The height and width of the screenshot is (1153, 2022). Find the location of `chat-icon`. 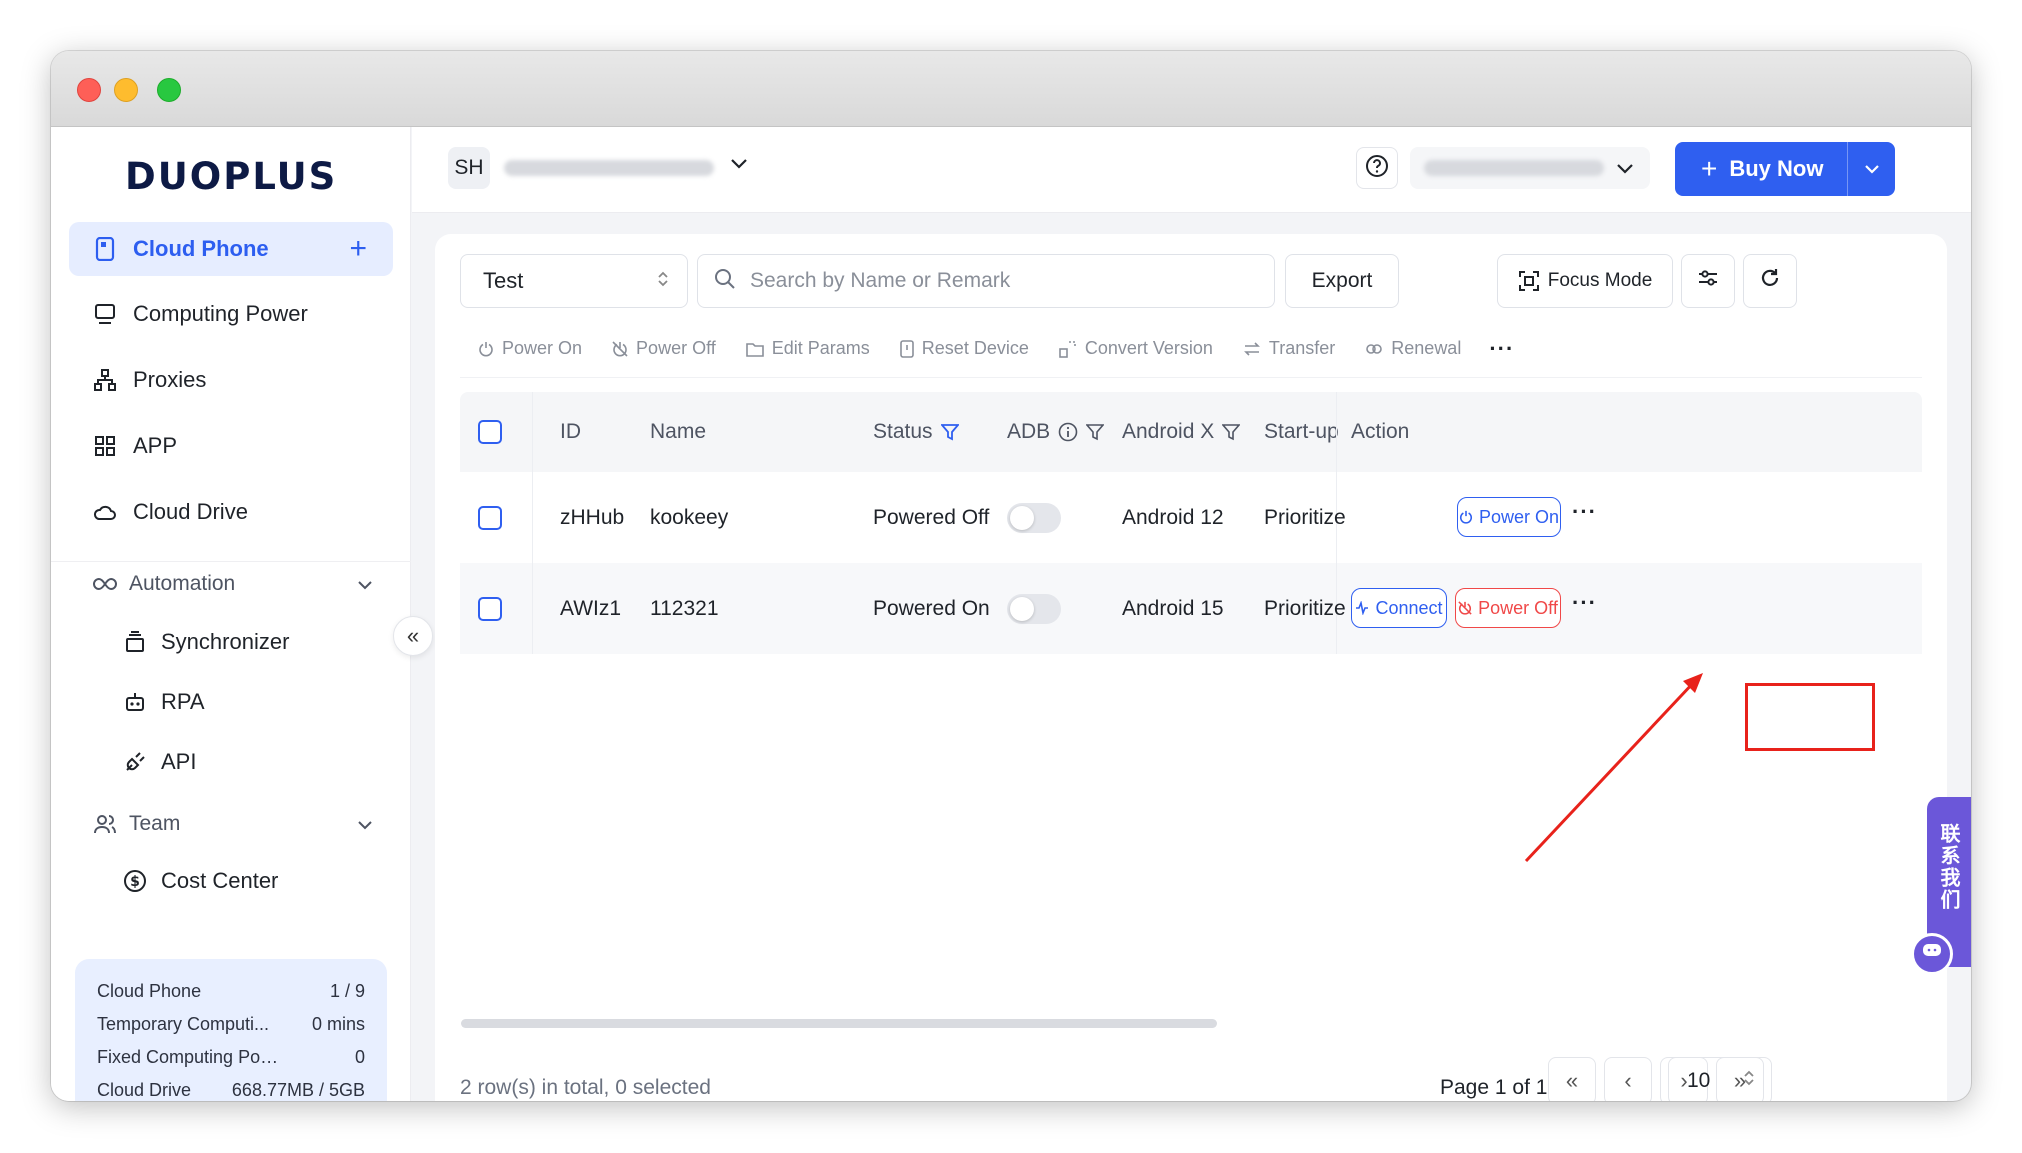

chat-icon is located at coordinates (1932, 954).